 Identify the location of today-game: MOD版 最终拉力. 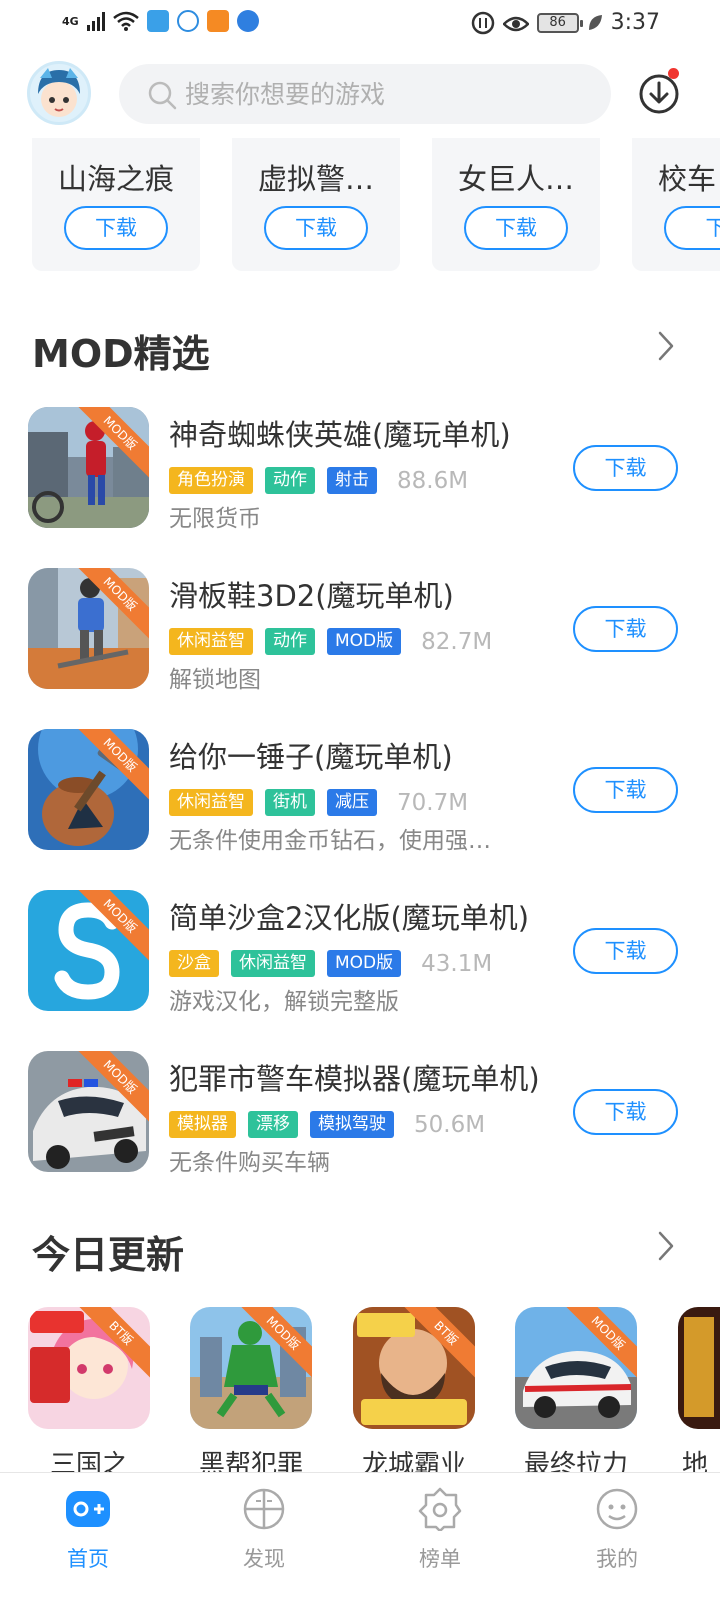
(576, 1389).